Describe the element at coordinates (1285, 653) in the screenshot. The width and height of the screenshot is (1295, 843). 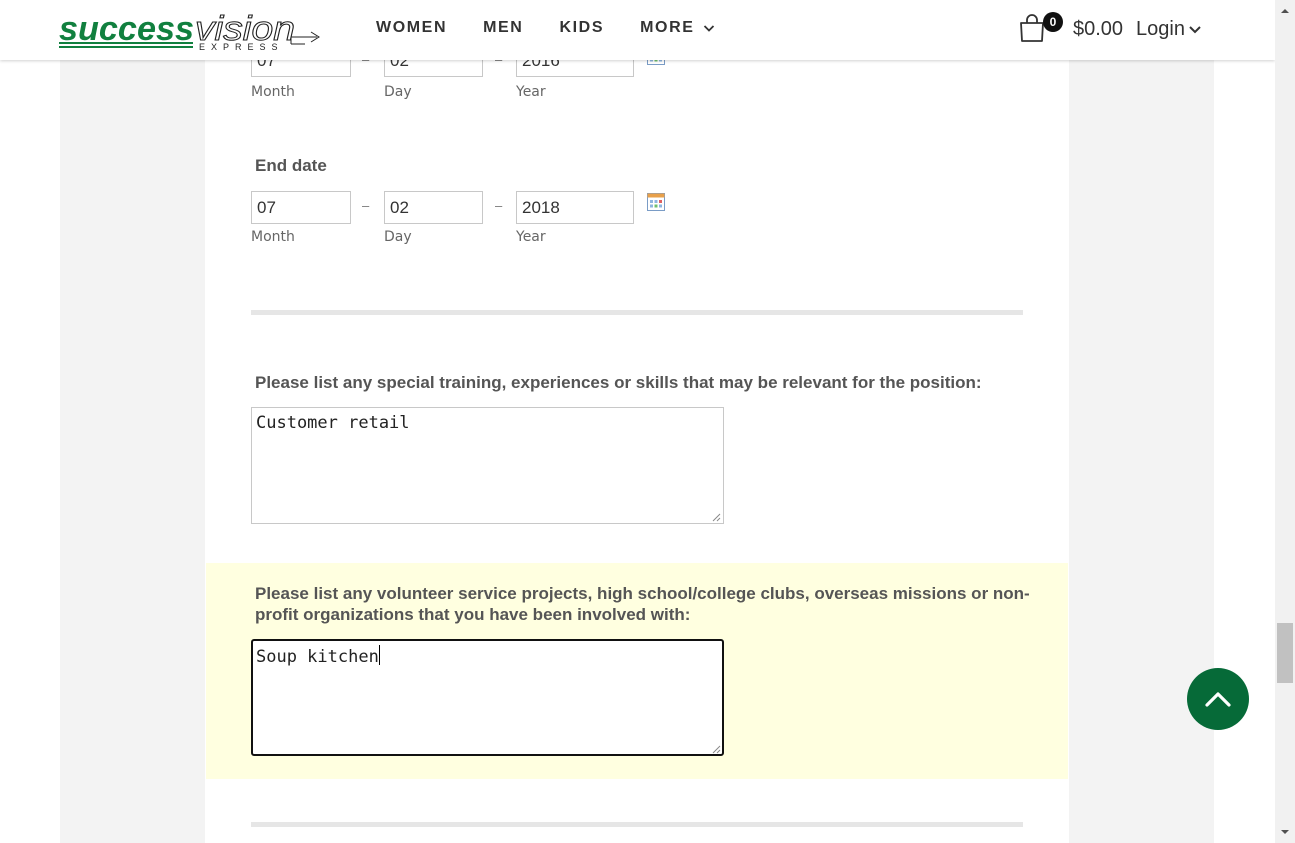
I see `scrollbar-thumb` at that location.